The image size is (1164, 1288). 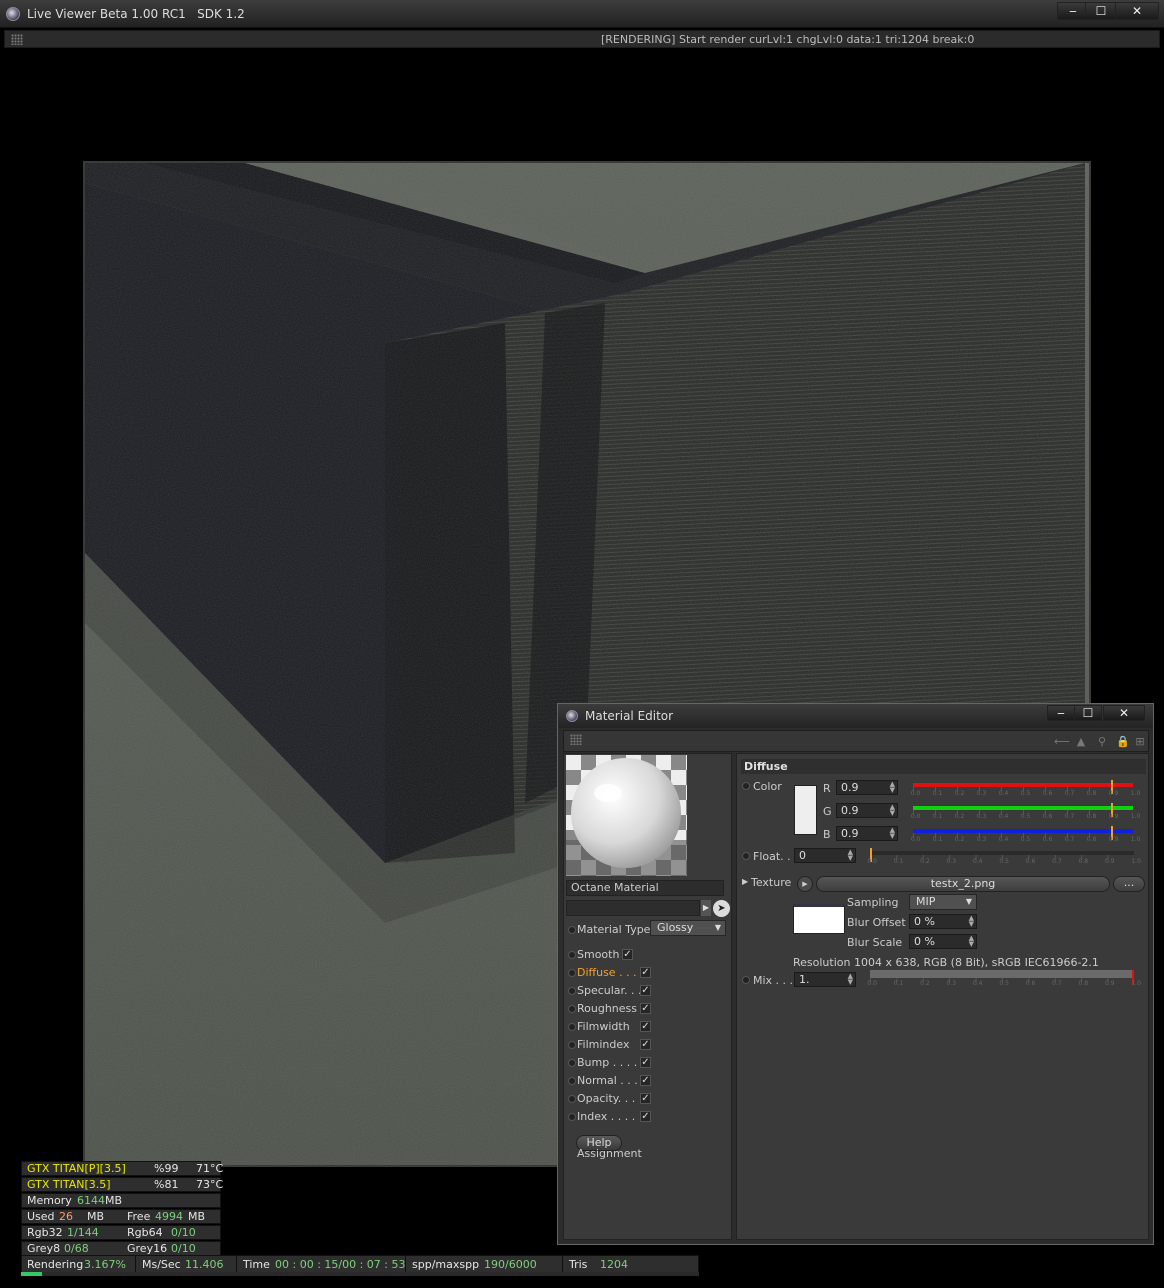 What do you see at coordinates (603, 1044) in the screenshot?
I see `channel-label: Filmindex` at bounding box center [603, 1044].